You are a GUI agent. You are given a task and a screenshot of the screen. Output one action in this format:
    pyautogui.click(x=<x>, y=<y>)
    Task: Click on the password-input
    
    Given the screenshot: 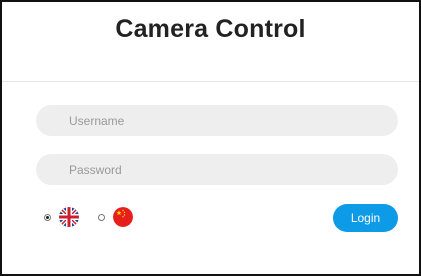 What is the action you would take?
    pyautogui.click(x=217, y=169)
    